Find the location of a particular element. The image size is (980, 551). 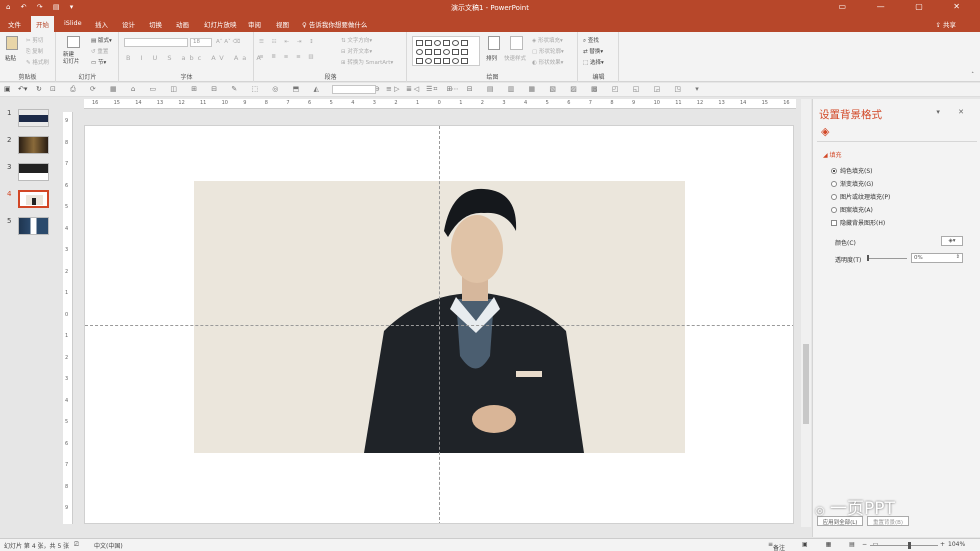

toolbar-icons-2: ≡ ≣ ☰ ⊞ ⊟ ▤ ▥ ▦ ▧ ▨ ▩ ◰ ◱ ◲ ◳ ▾ is located at coordinates (545, 89).